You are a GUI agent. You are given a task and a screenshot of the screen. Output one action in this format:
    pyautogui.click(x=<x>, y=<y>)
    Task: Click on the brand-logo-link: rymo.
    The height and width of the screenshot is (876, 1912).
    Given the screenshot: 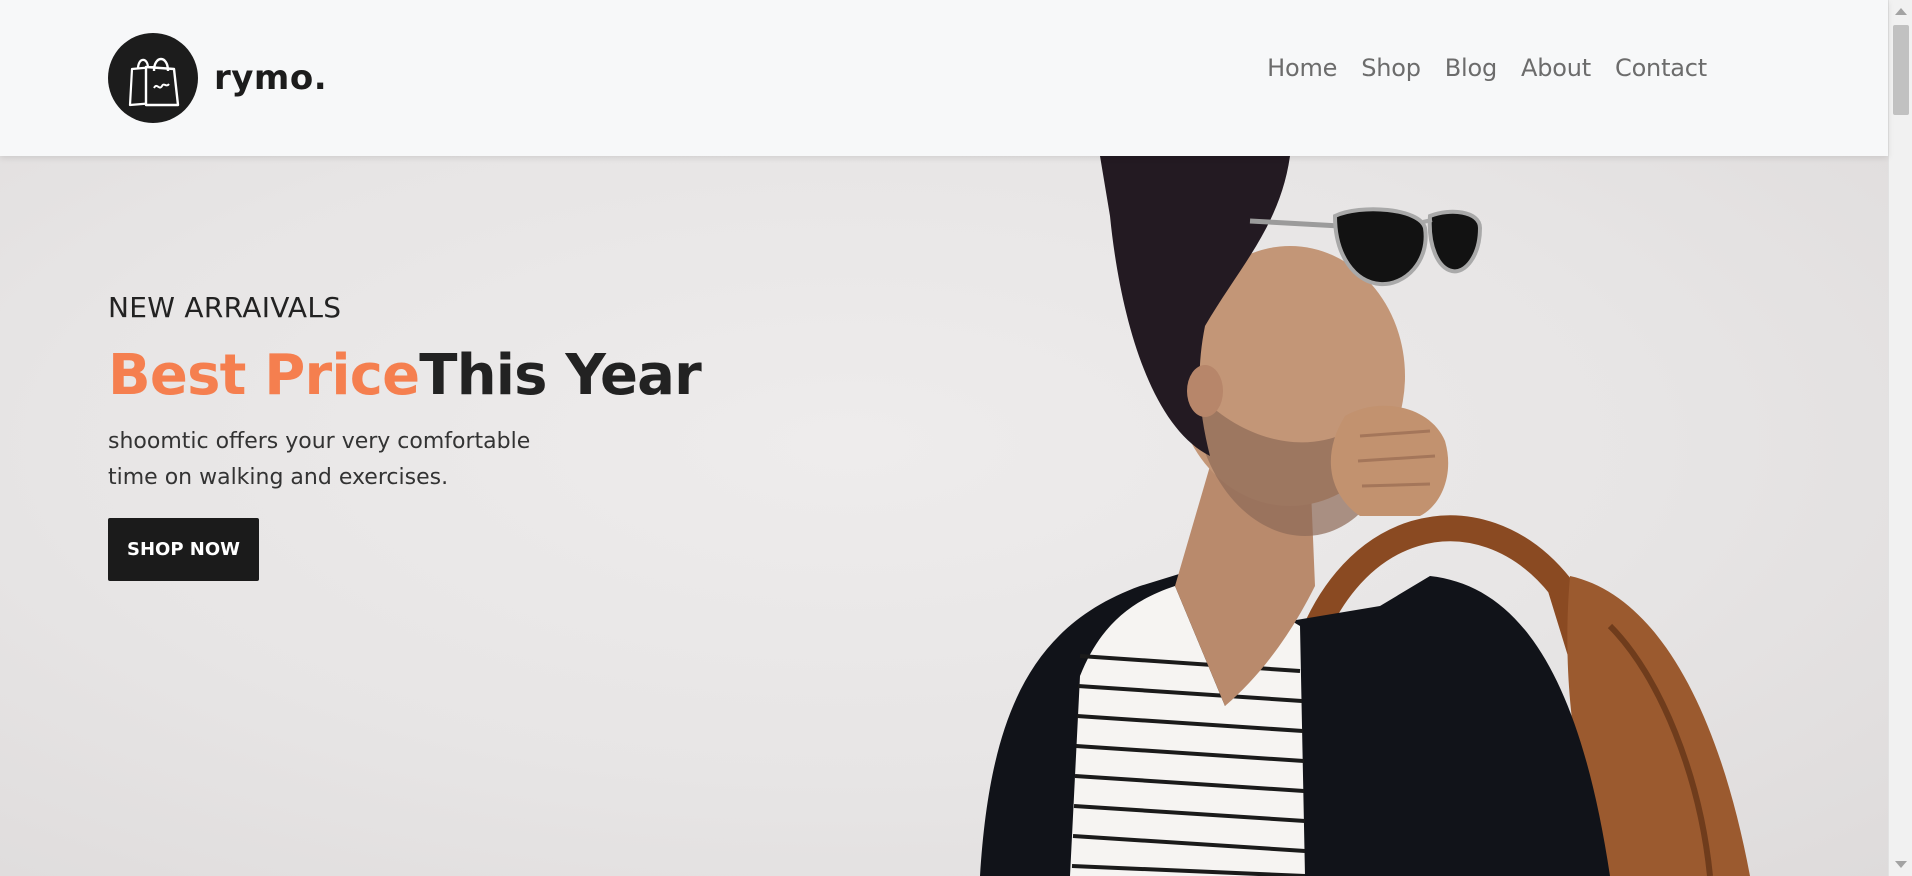 What is the action you would take?
    pyautogui.click(x=217, y=78)
    